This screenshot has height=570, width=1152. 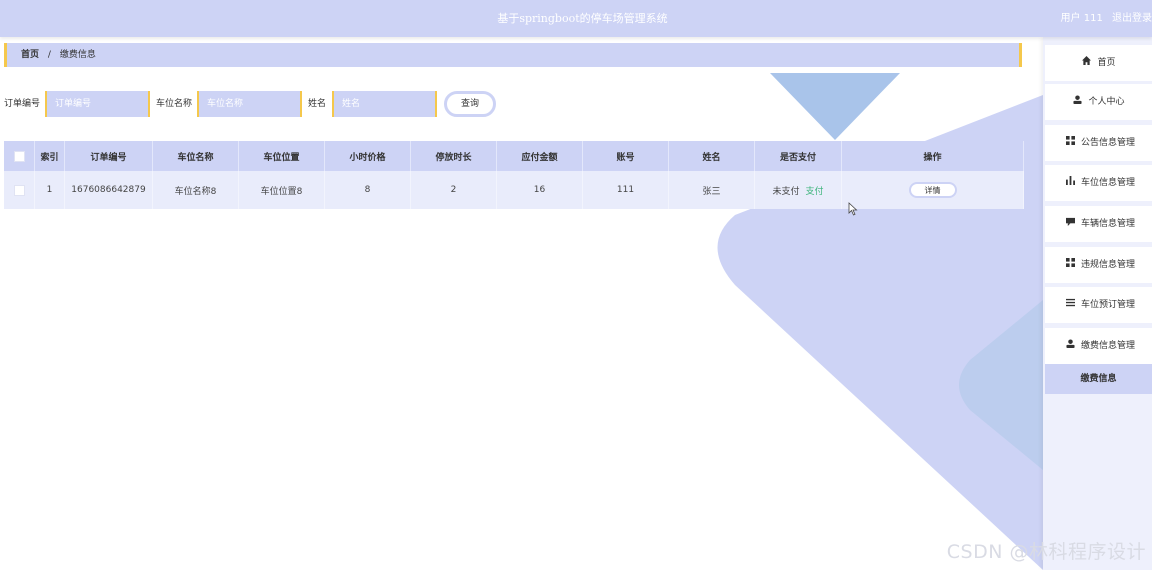 I want to click on chat-icon, so click(x=1070, y=224).